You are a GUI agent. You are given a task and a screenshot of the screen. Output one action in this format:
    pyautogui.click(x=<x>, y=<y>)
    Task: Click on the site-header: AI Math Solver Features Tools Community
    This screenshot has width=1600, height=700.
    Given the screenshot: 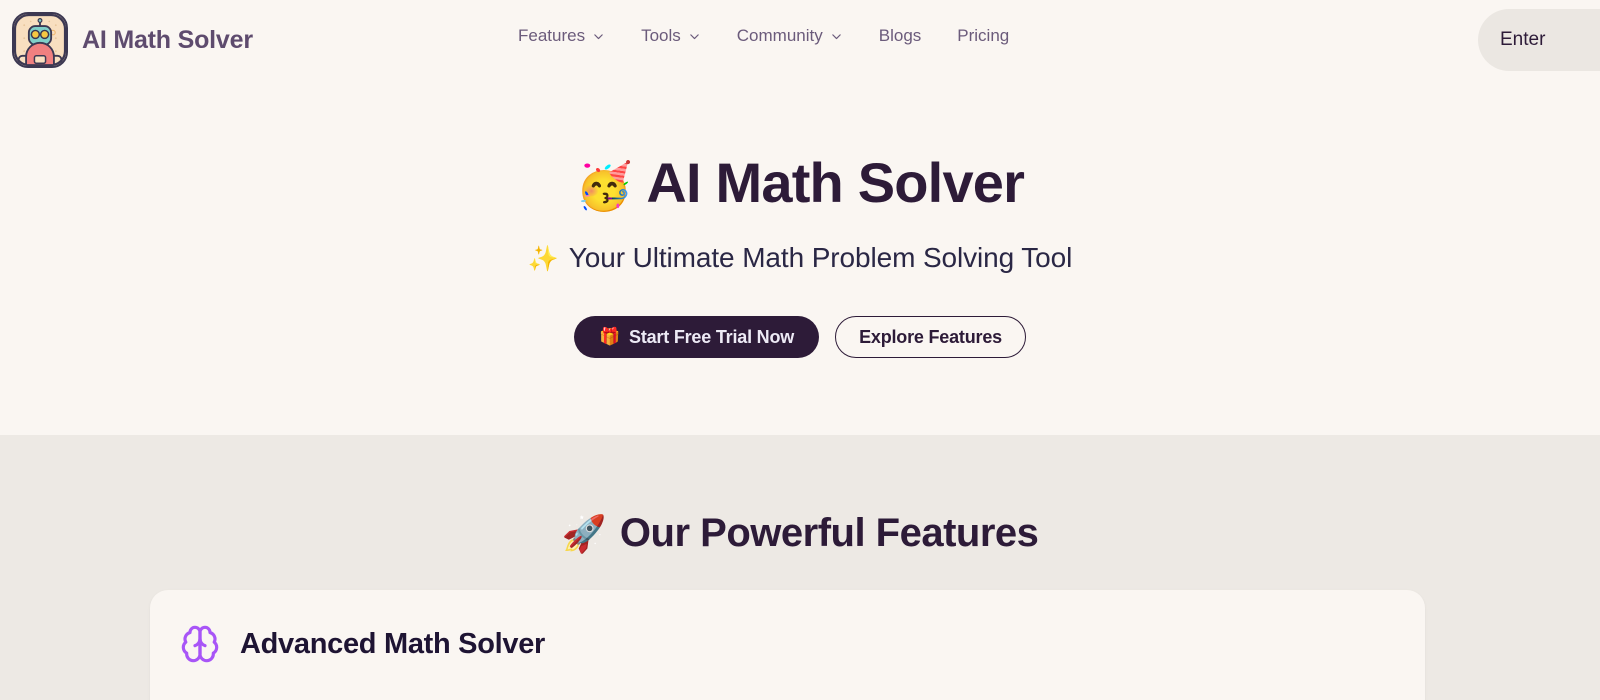 What is the action you would take?
    pyautogui.click(x=800, y=41)
    